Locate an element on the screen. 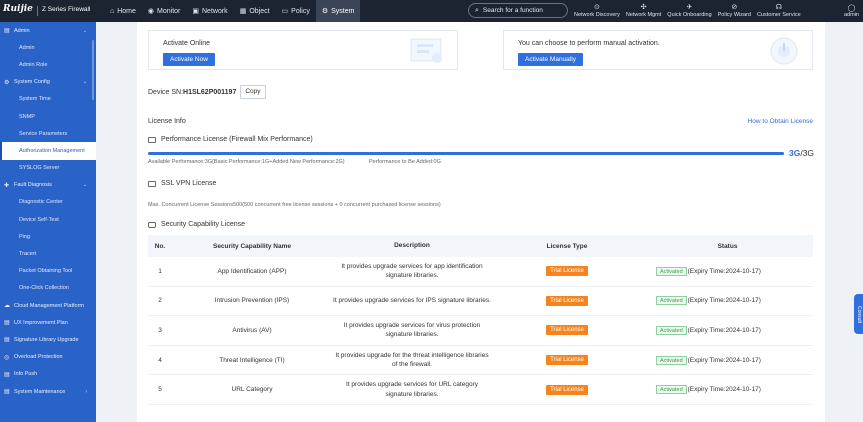 The height and width of the screenshot is (422, 863). nav-label: Policy is located at coordinates (300, 11).